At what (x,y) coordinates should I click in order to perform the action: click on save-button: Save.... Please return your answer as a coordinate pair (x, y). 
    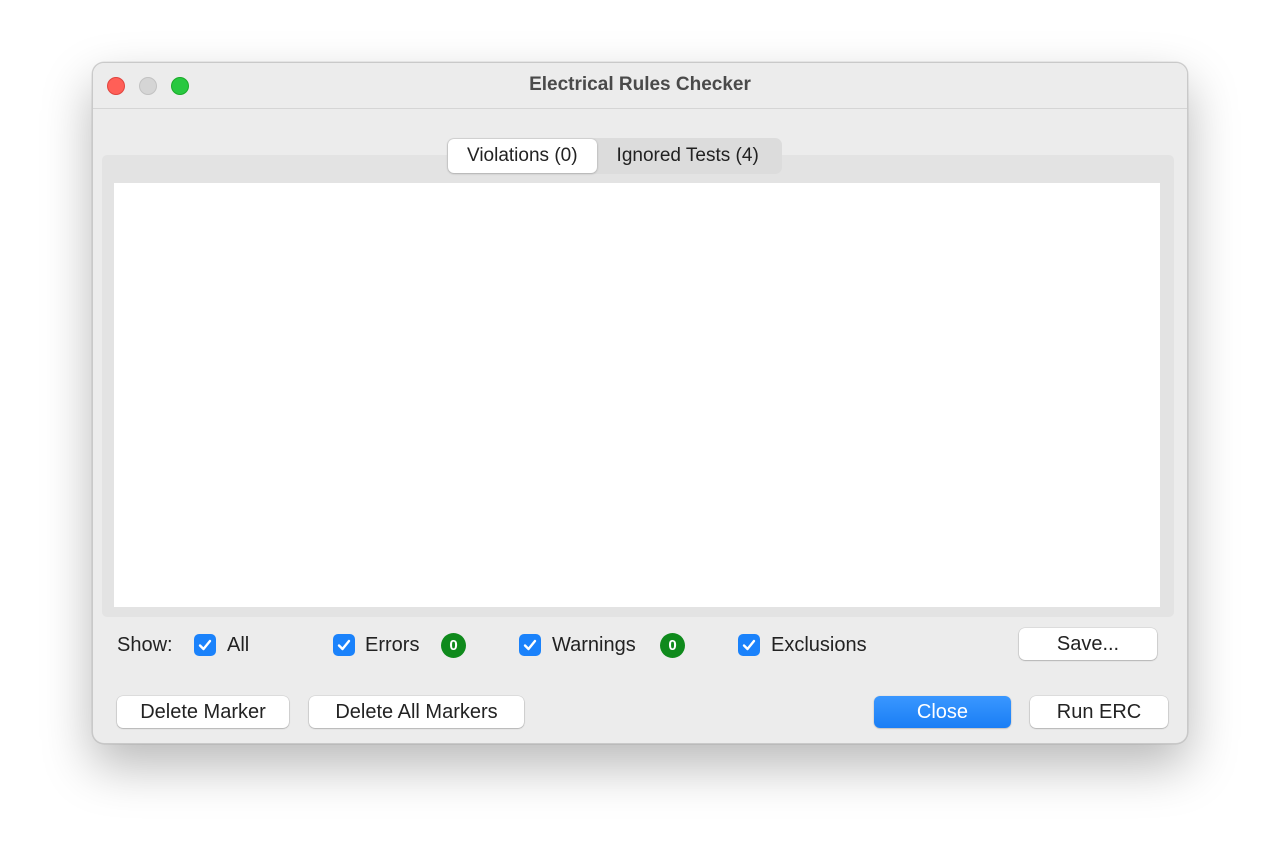
    Looking at the image, I should click on (1088, 644).